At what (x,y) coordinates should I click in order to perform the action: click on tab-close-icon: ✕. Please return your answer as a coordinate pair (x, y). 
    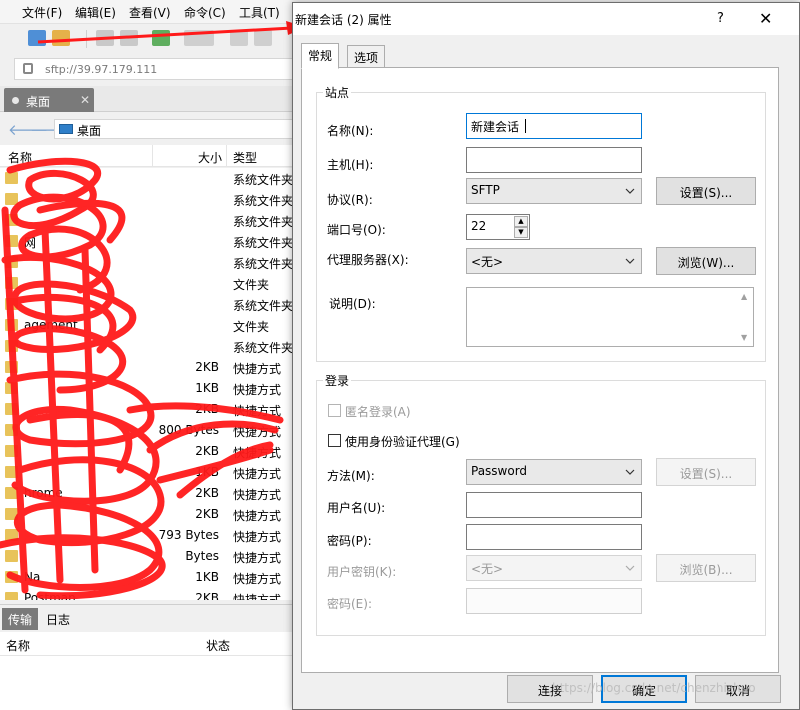
    Looking at the image, I should click on (85, 100).